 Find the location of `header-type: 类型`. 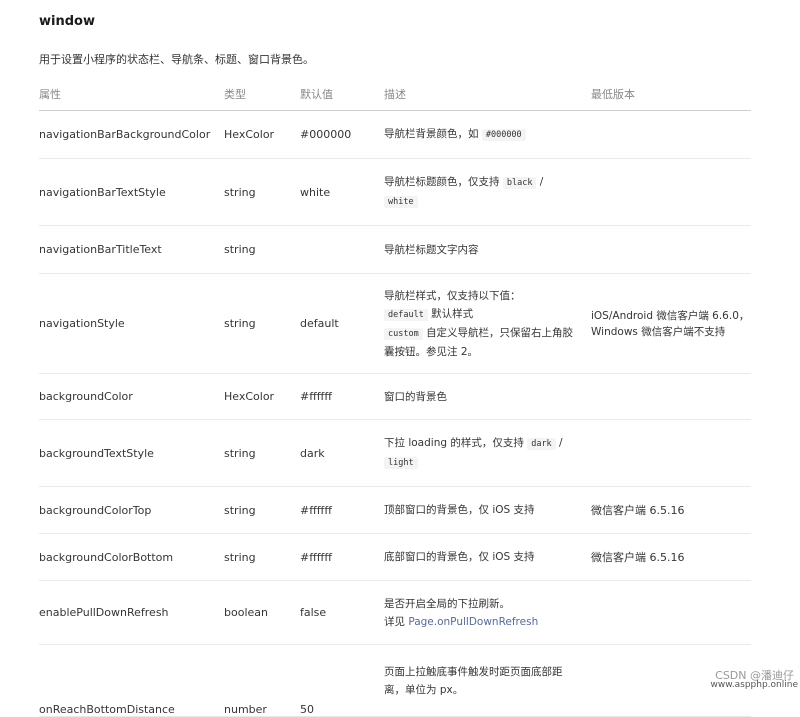

header-type: 类型 is located at coordinates (262, 96).